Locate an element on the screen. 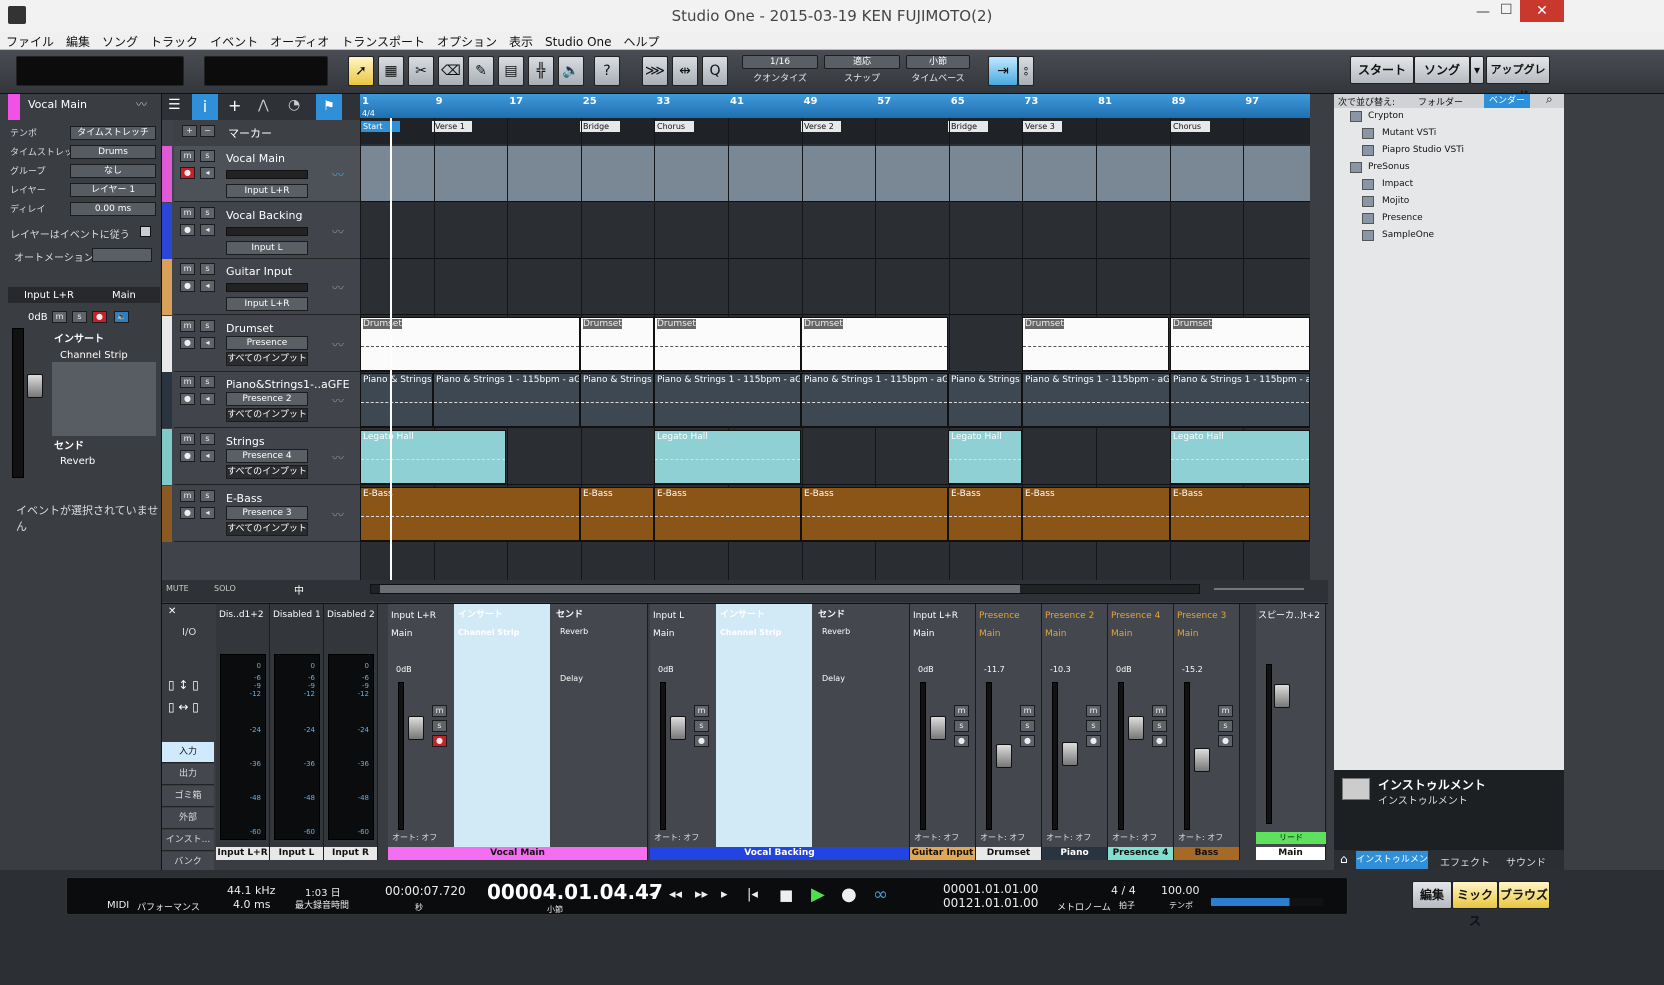  browser-item: Presence is located at coordinates (1402, 218).